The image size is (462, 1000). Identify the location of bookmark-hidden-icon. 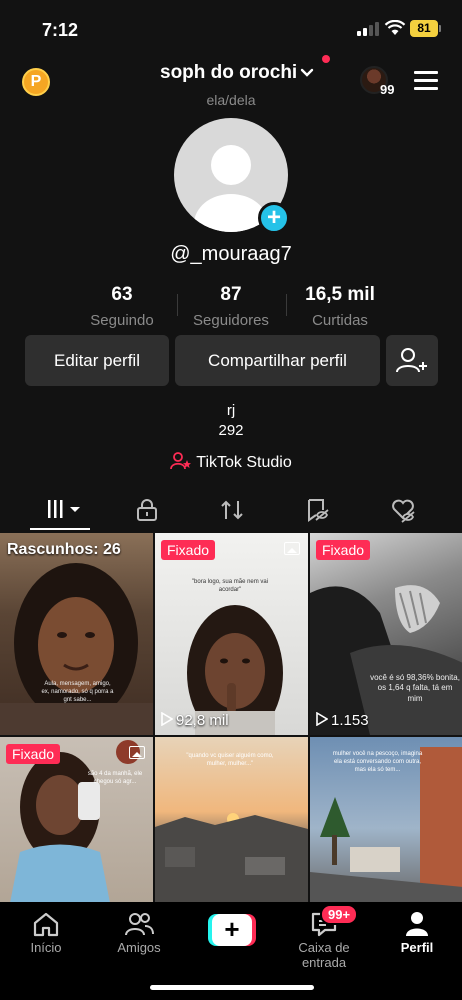
(318, 510).